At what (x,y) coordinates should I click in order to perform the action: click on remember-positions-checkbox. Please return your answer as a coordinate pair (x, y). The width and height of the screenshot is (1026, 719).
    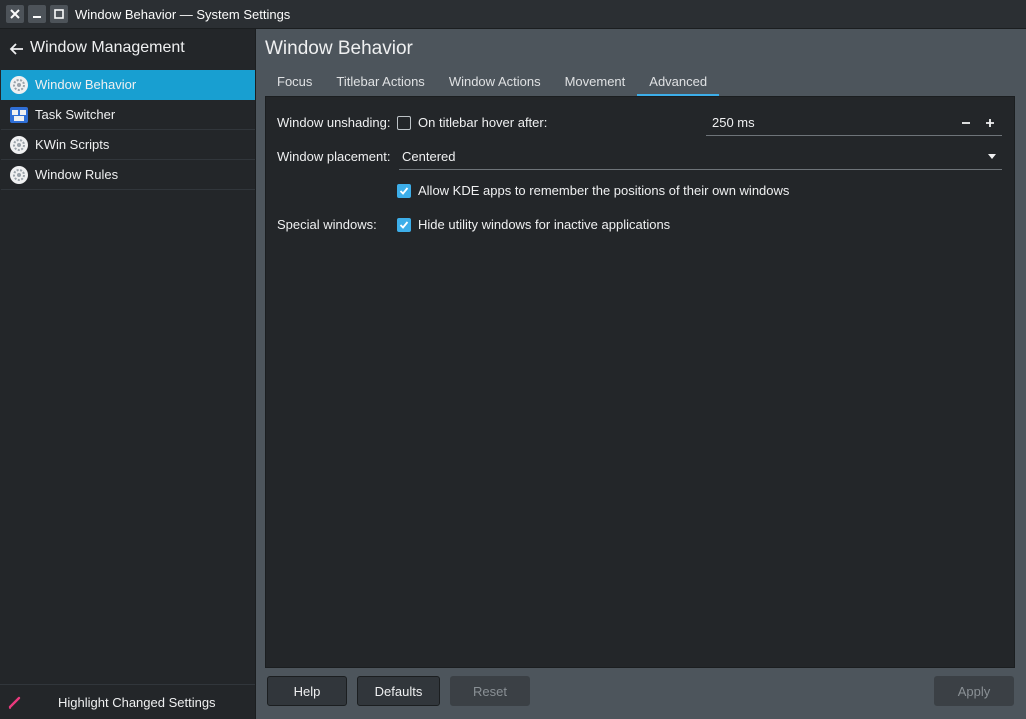
    Looking at the image, I should click on (404, 191).